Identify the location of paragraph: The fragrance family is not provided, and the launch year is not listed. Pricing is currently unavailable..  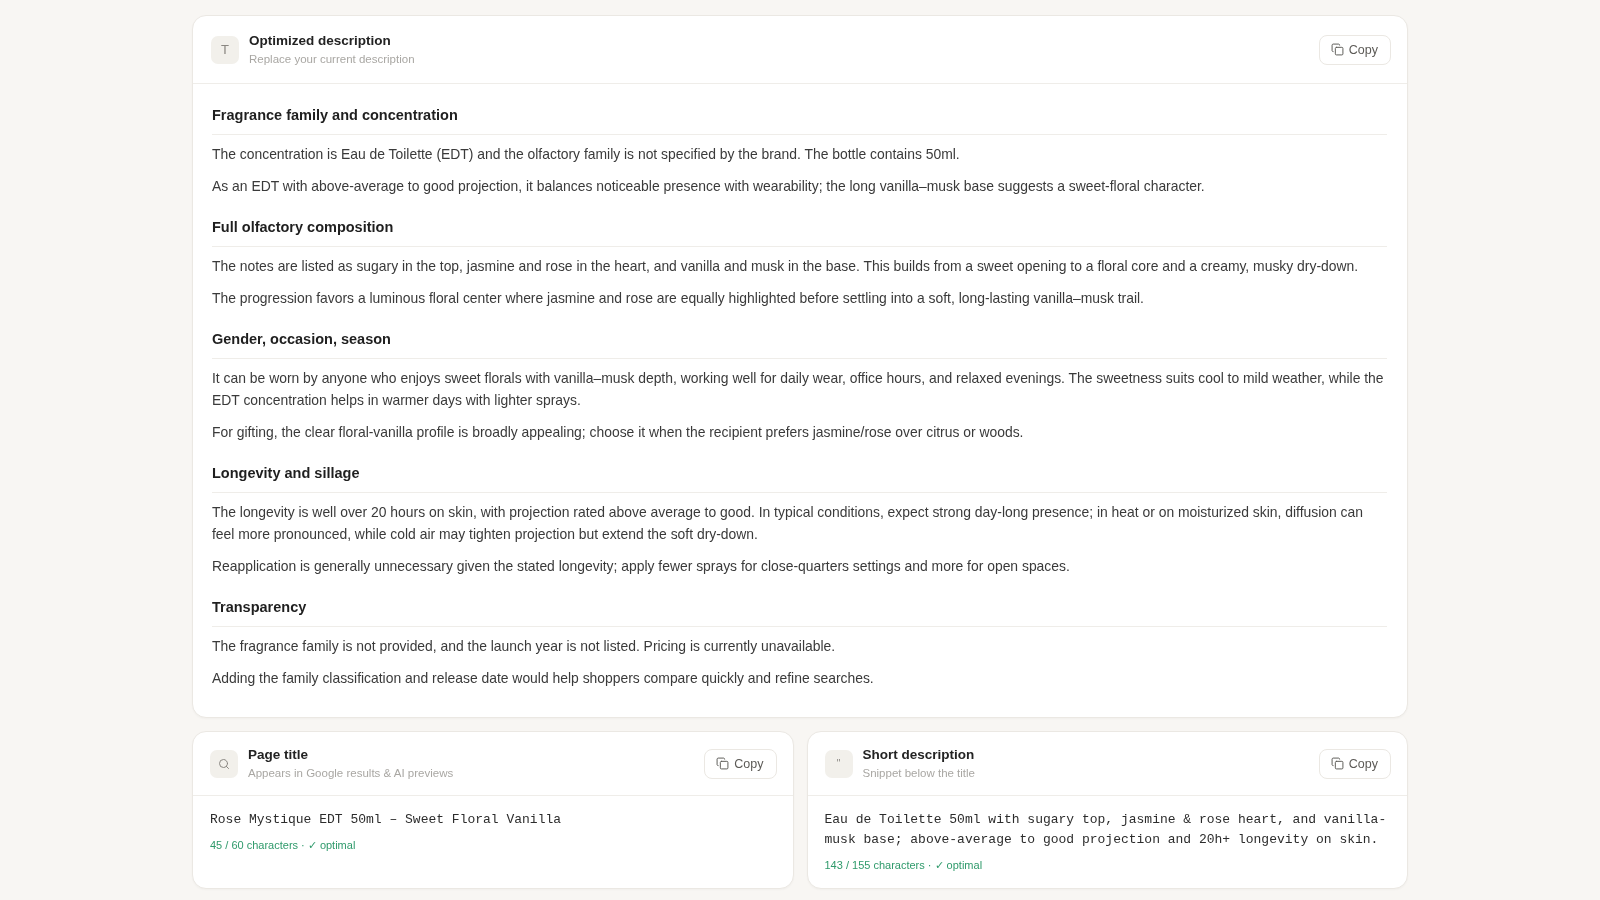
(524, 646).